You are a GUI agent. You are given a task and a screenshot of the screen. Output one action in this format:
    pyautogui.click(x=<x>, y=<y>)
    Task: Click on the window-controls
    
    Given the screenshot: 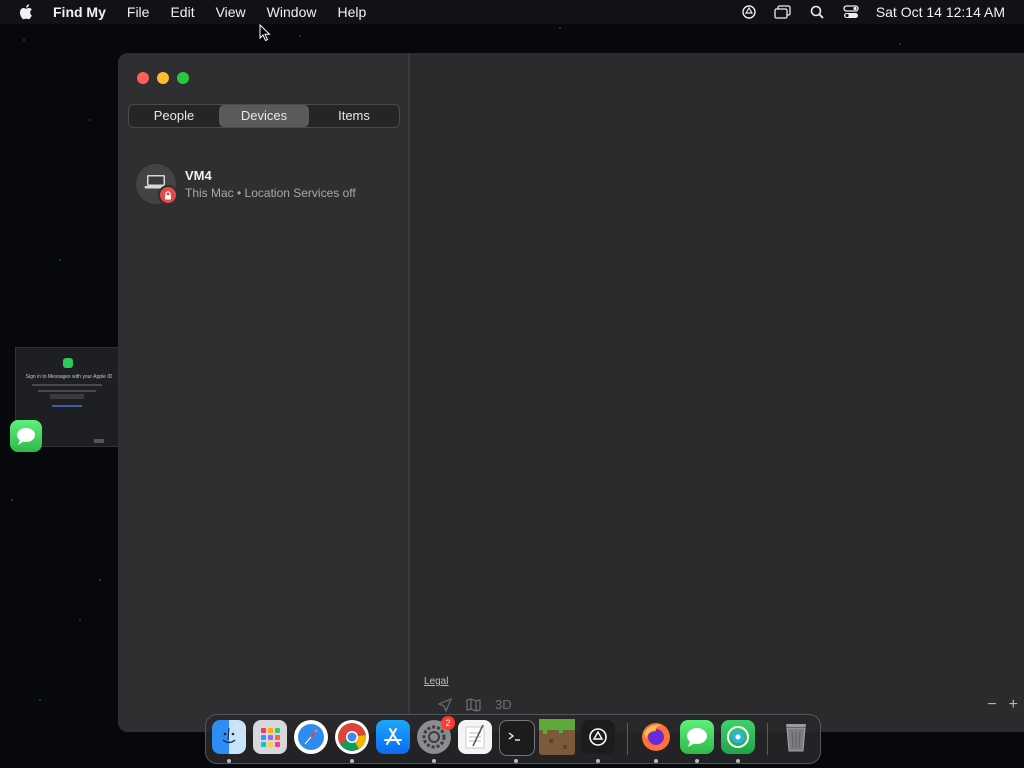 What is the action you would take?
    pyautogui.click(x=167, y=78)
    